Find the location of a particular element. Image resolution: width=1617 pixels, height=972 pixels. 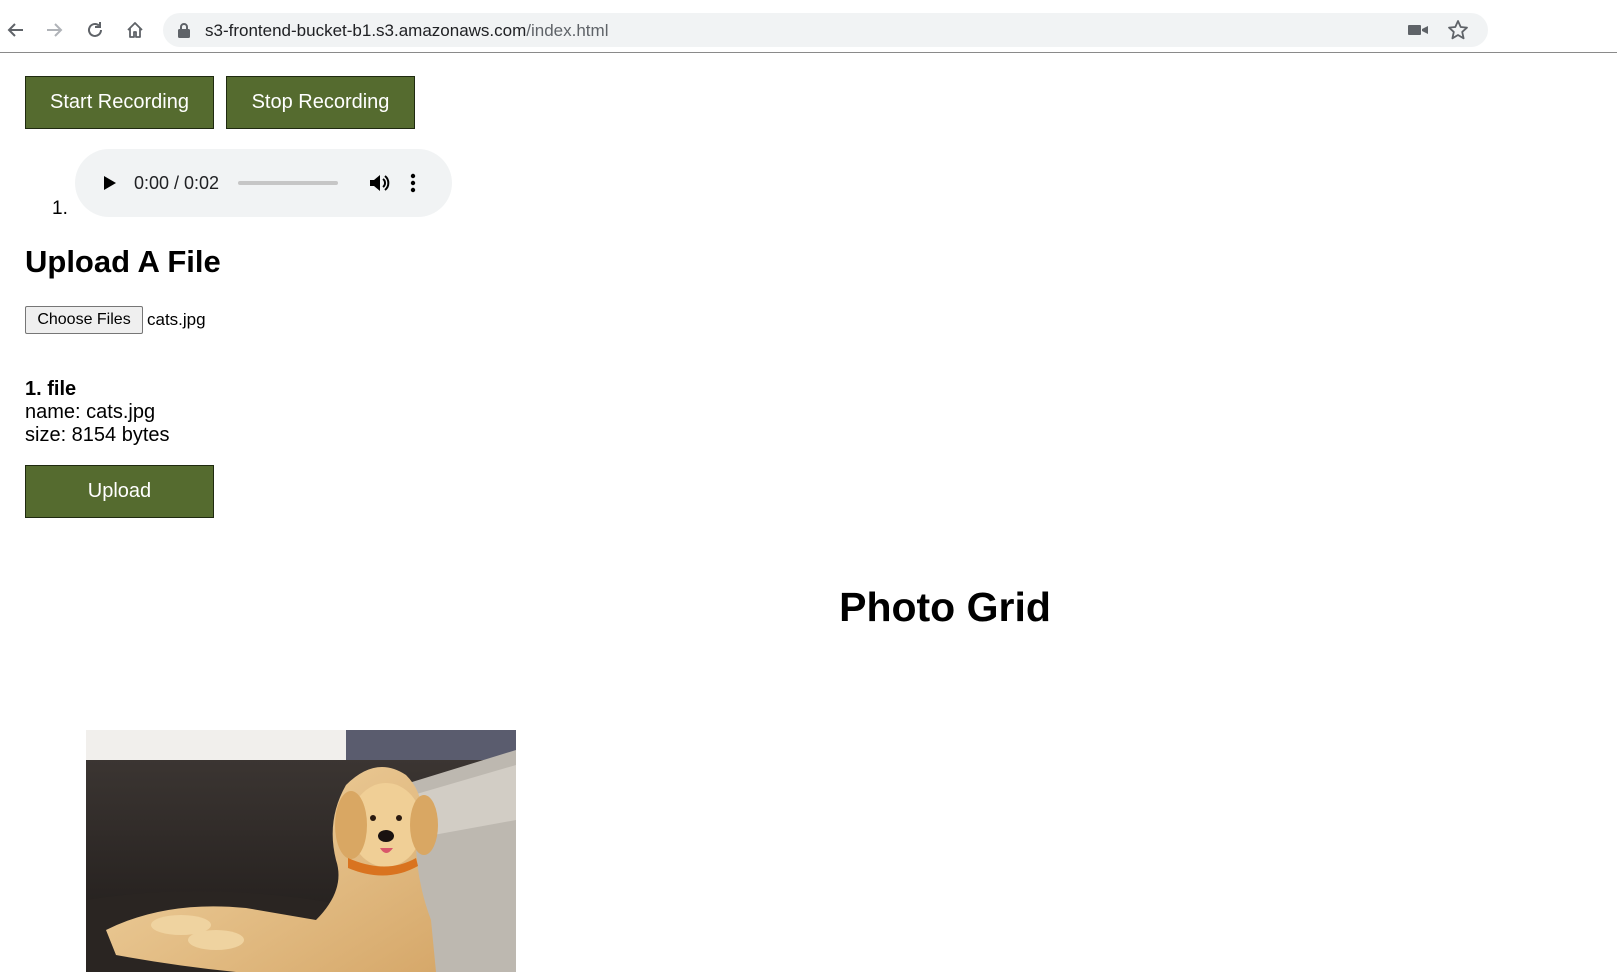

file-entry-name: name: cats.jpg is located at coordinates (90, 412).